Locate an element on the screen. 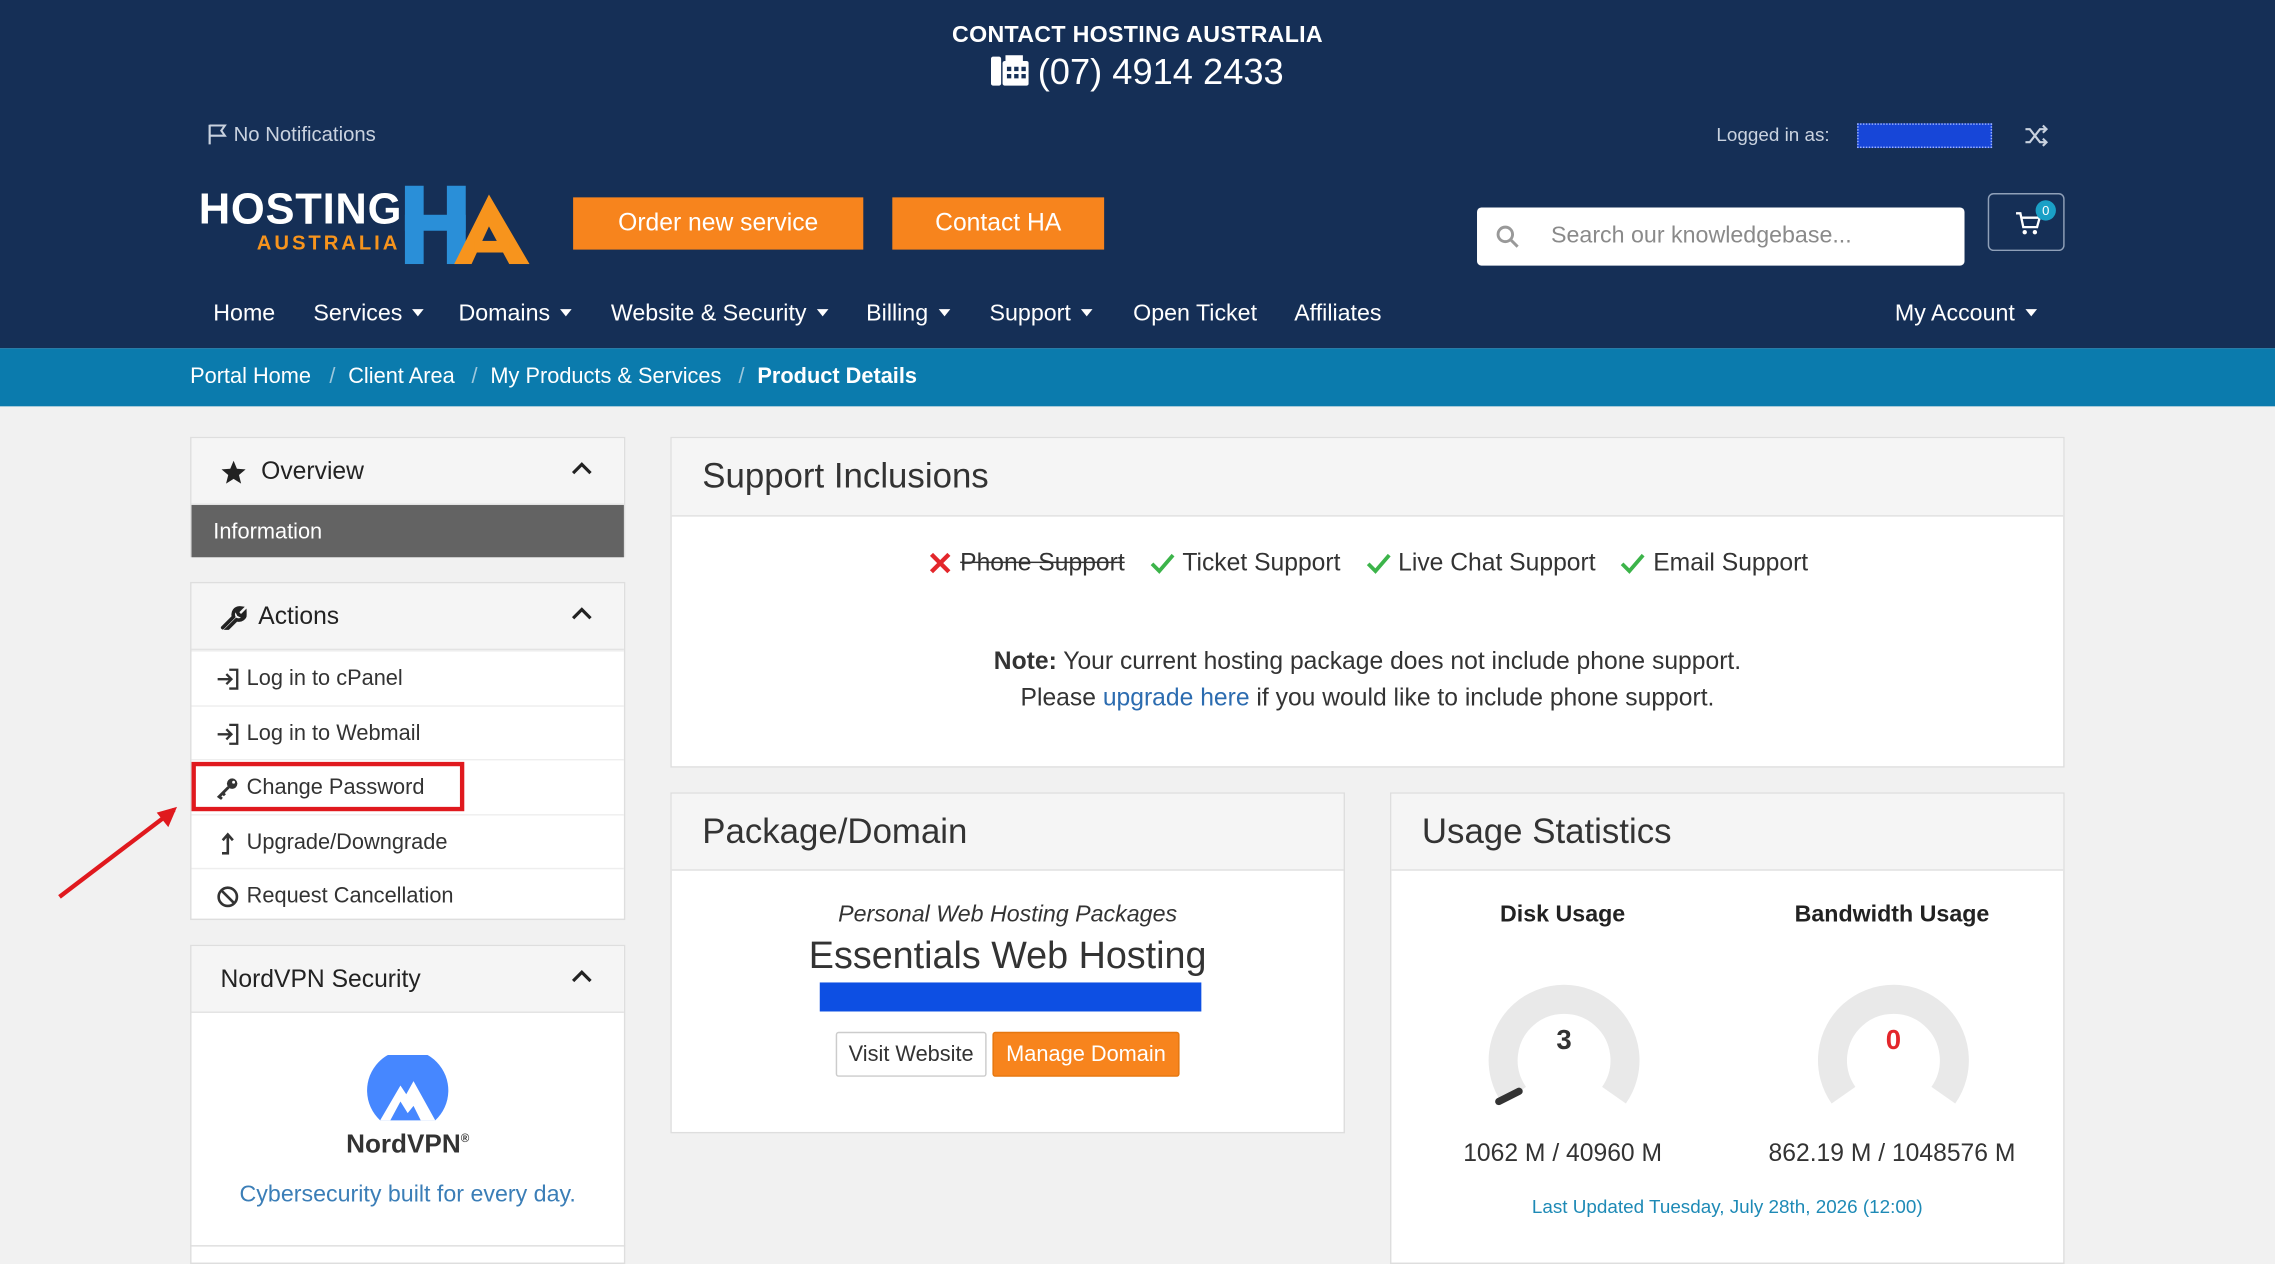  notifications-toggle: No Notifications is located at coordinates (291, 133).